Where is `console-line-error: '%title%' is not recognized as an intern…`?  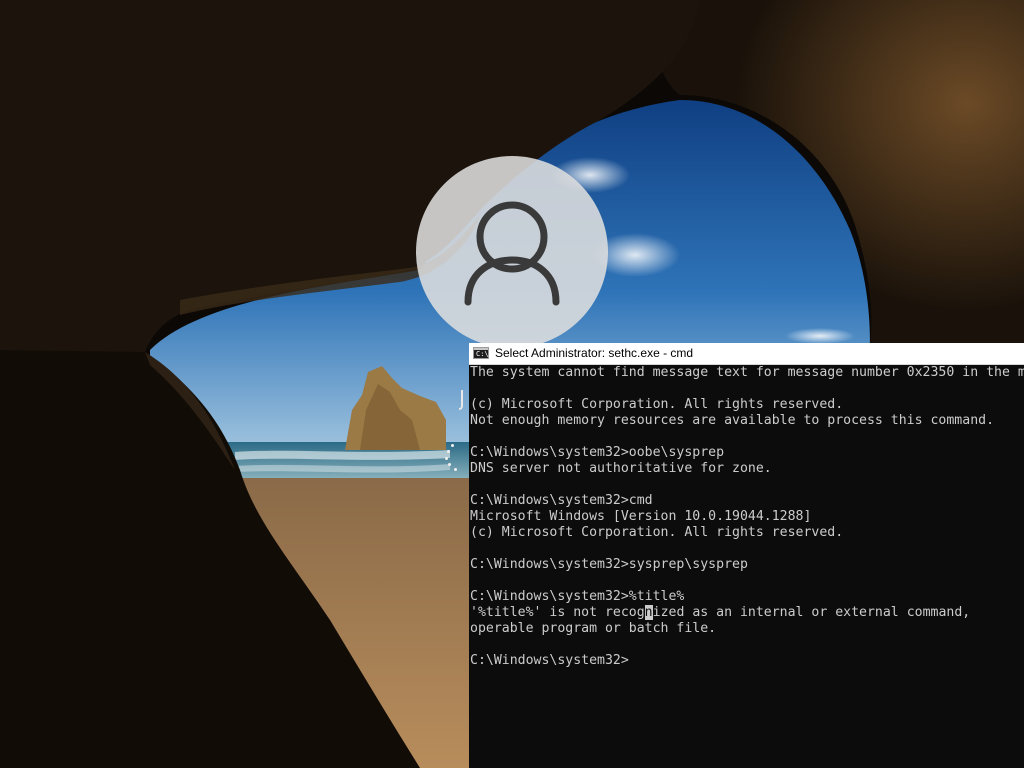 console-line-error: '%title%' is not recognized as an intern… is located at coordinates (747, 613).